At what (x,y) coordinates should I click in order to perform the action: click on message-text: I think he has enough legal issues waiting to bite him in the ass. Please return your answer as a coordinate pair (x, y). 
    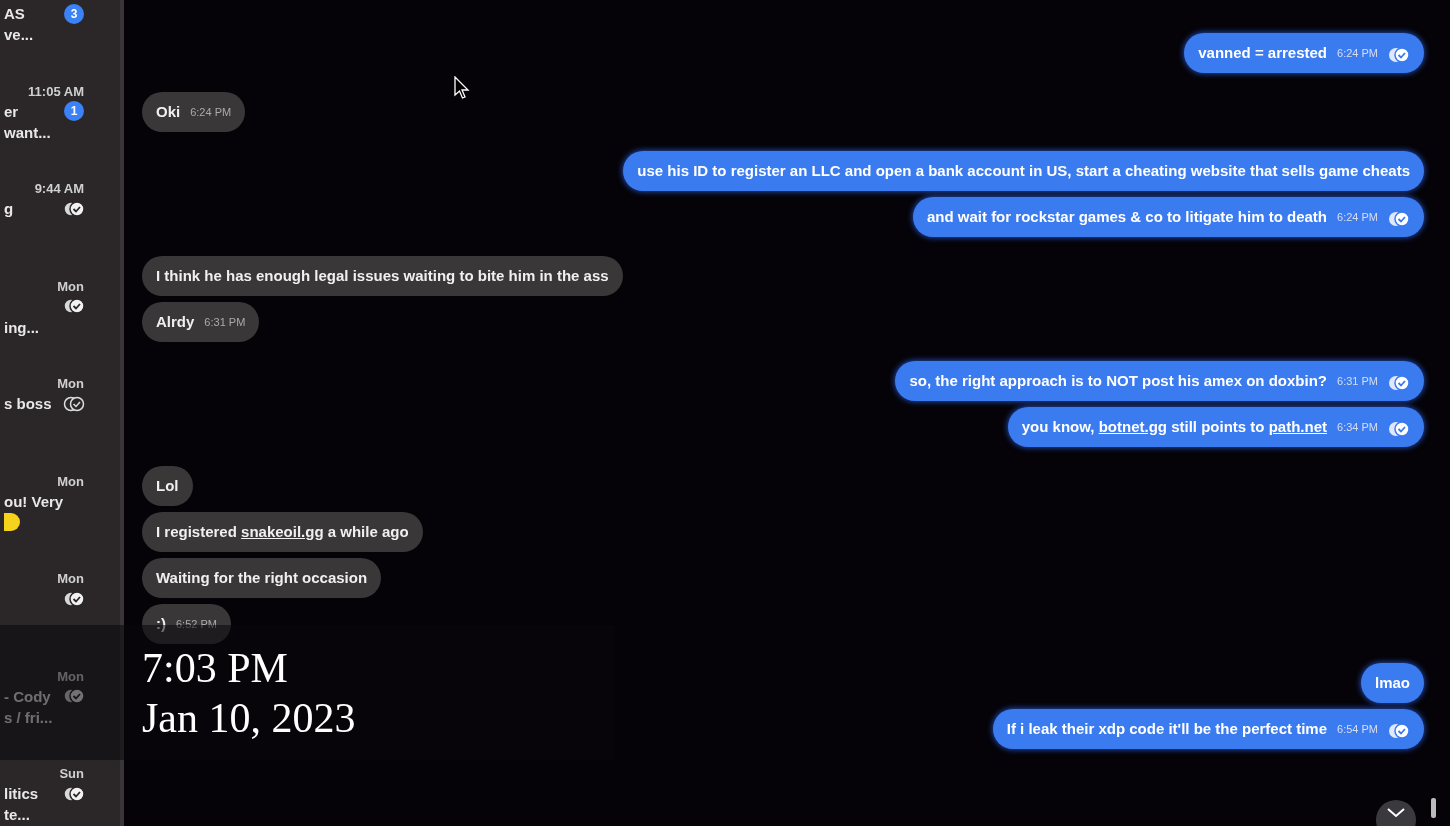
    Looking at the image, I should click on (382, 275).